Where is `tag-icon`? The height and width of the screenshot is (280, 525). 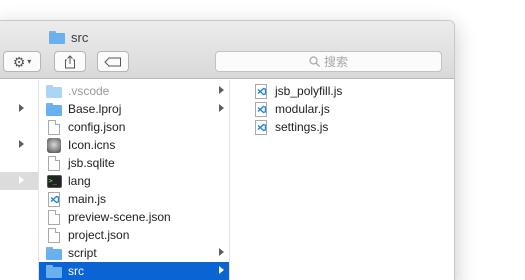
tag-icon is located at coordinates (112, 61).